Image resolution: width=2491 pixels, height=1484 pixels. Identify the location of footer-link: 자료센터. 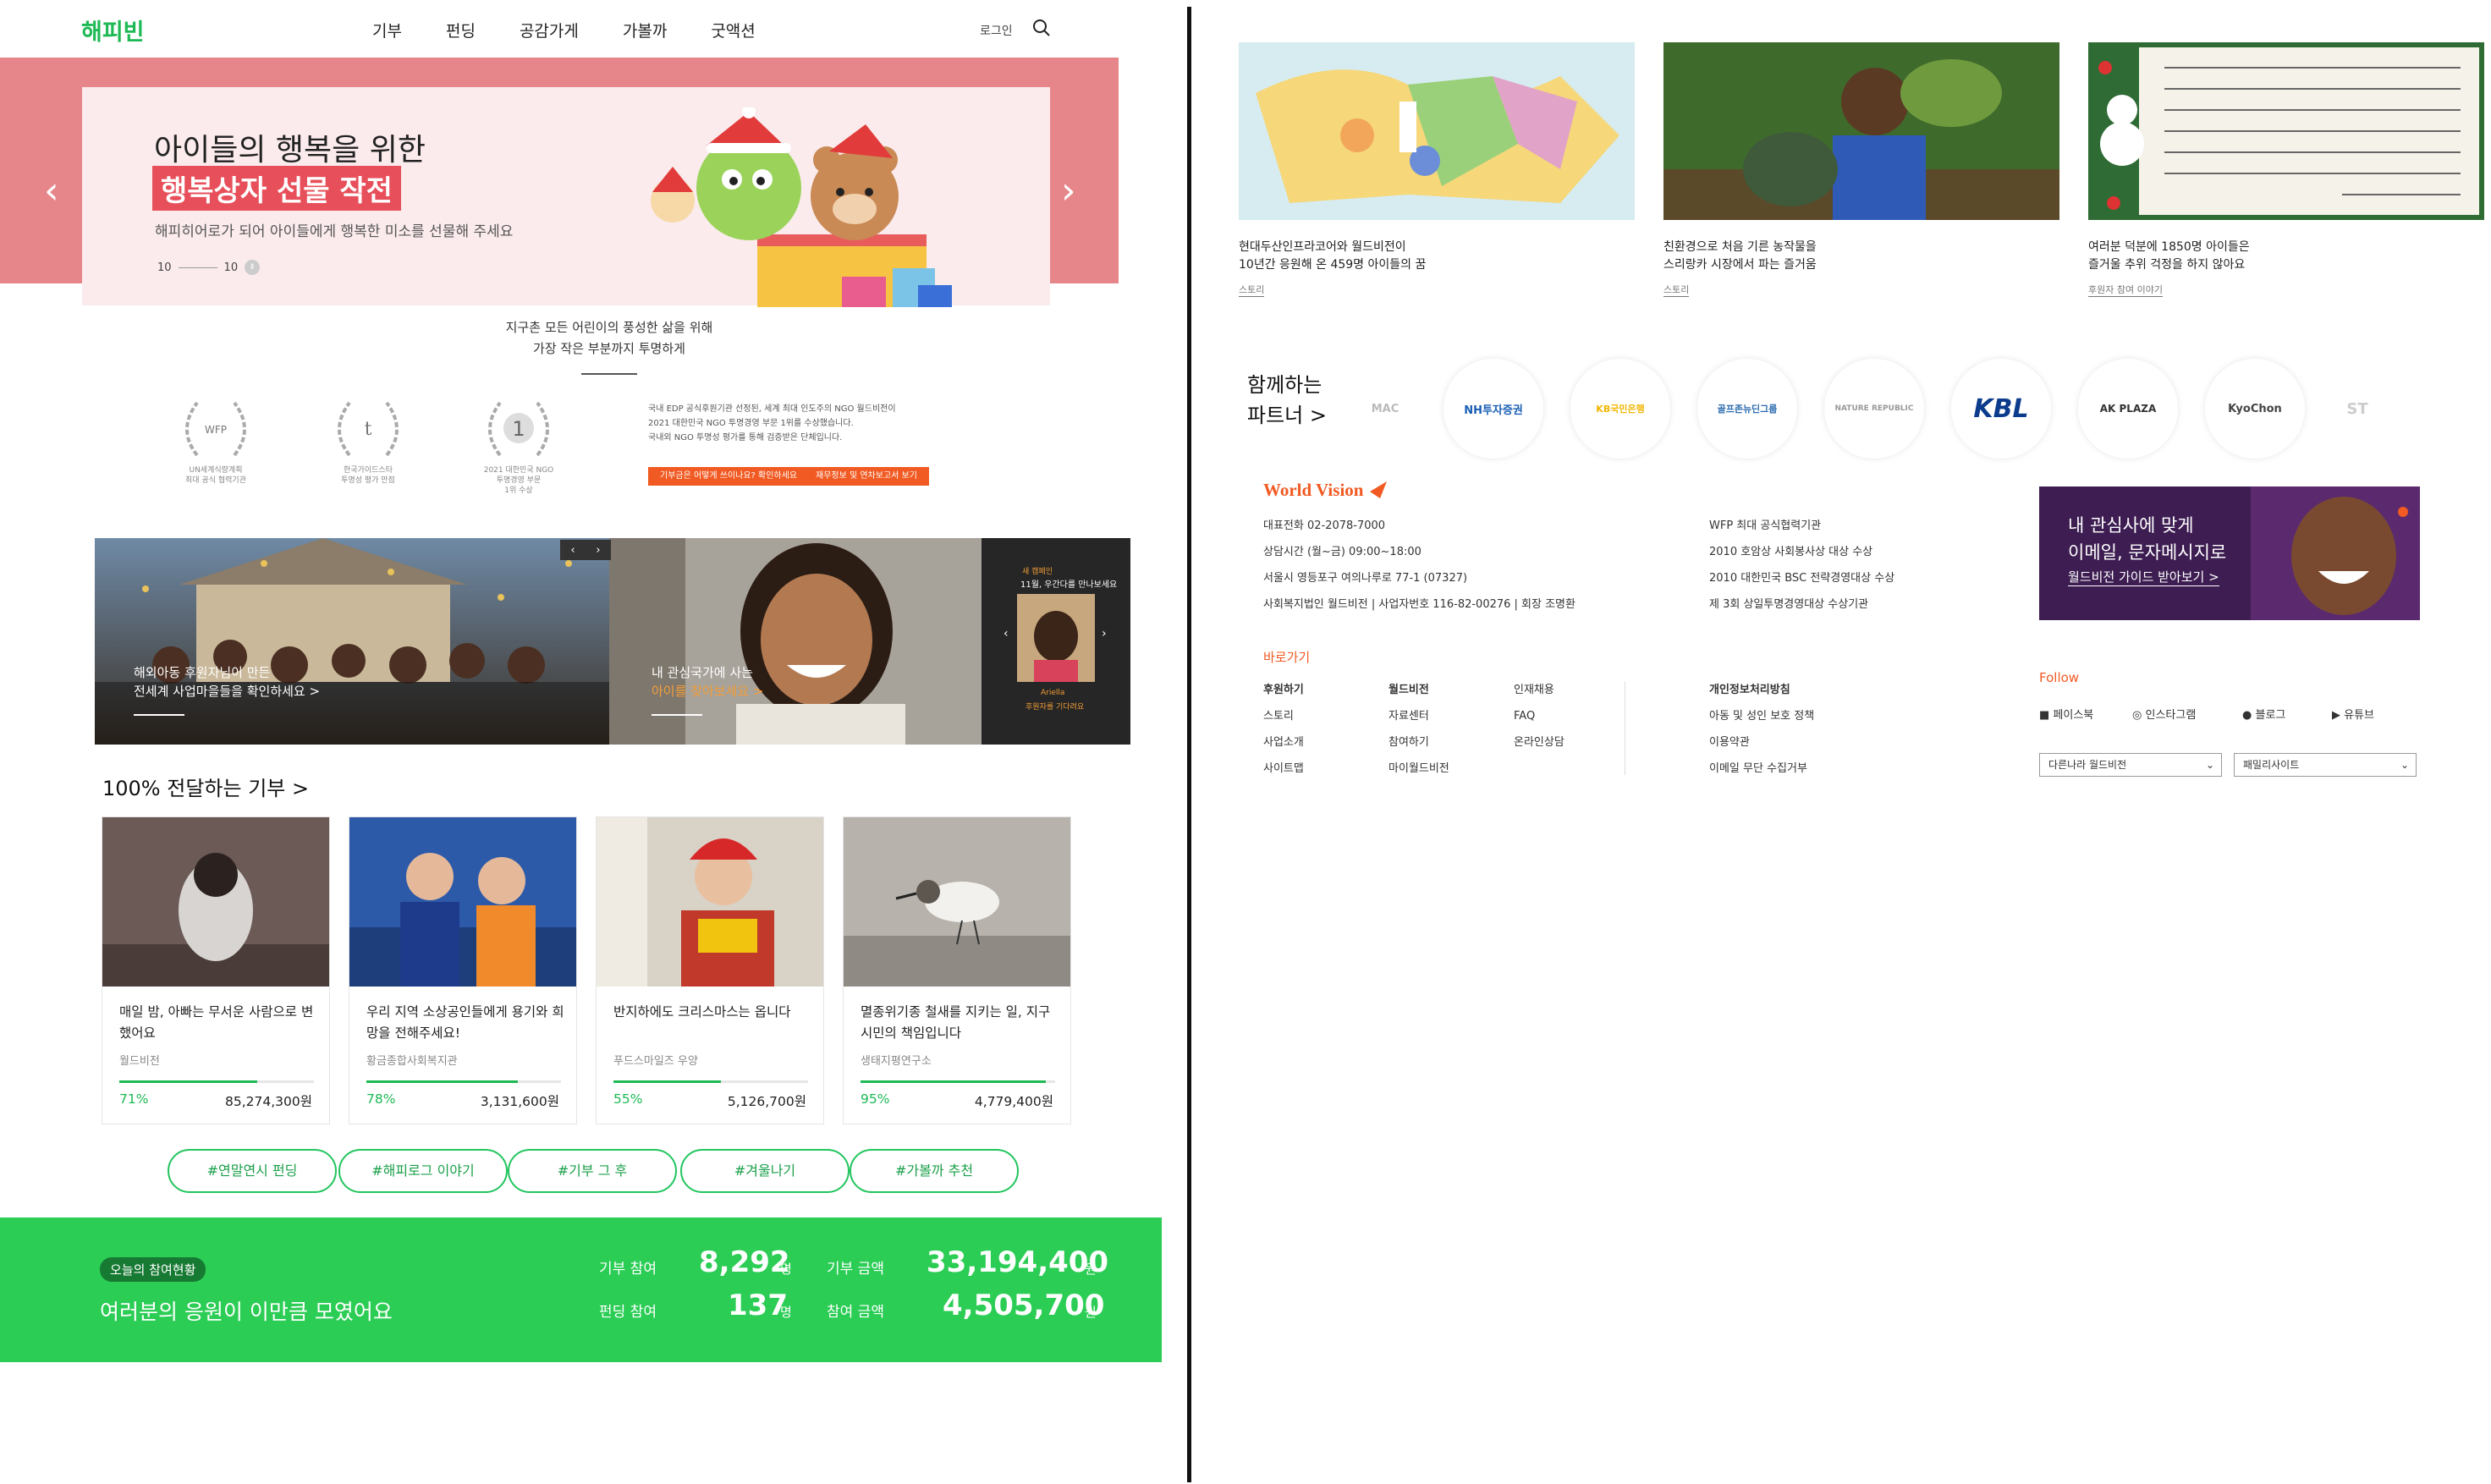
(1418, 716).